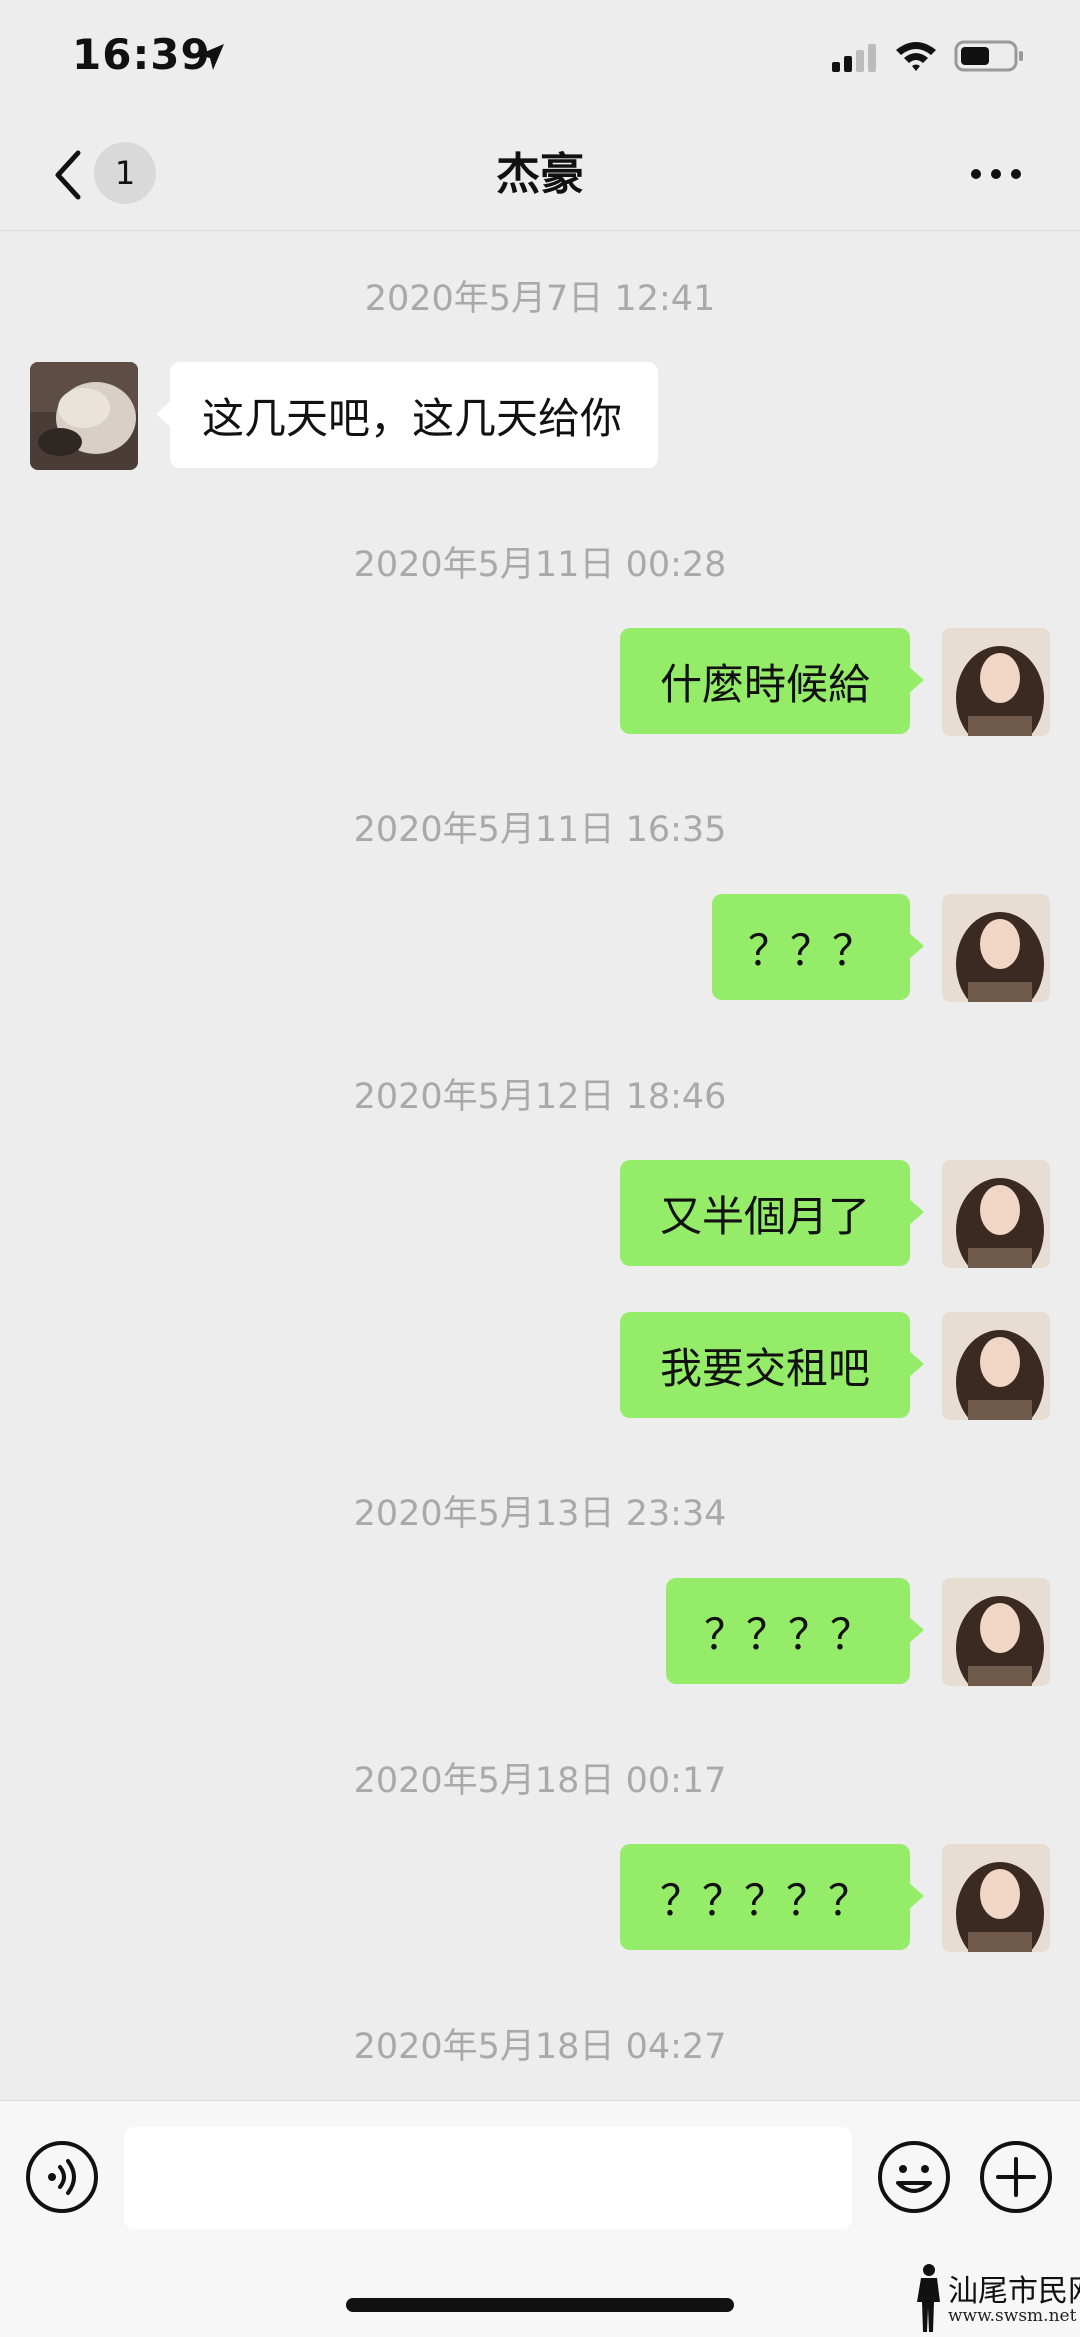 Image resolution: width=1080 pixels, height=2337 pixels. I want to click on plus-icon, so click(1016, 2177).